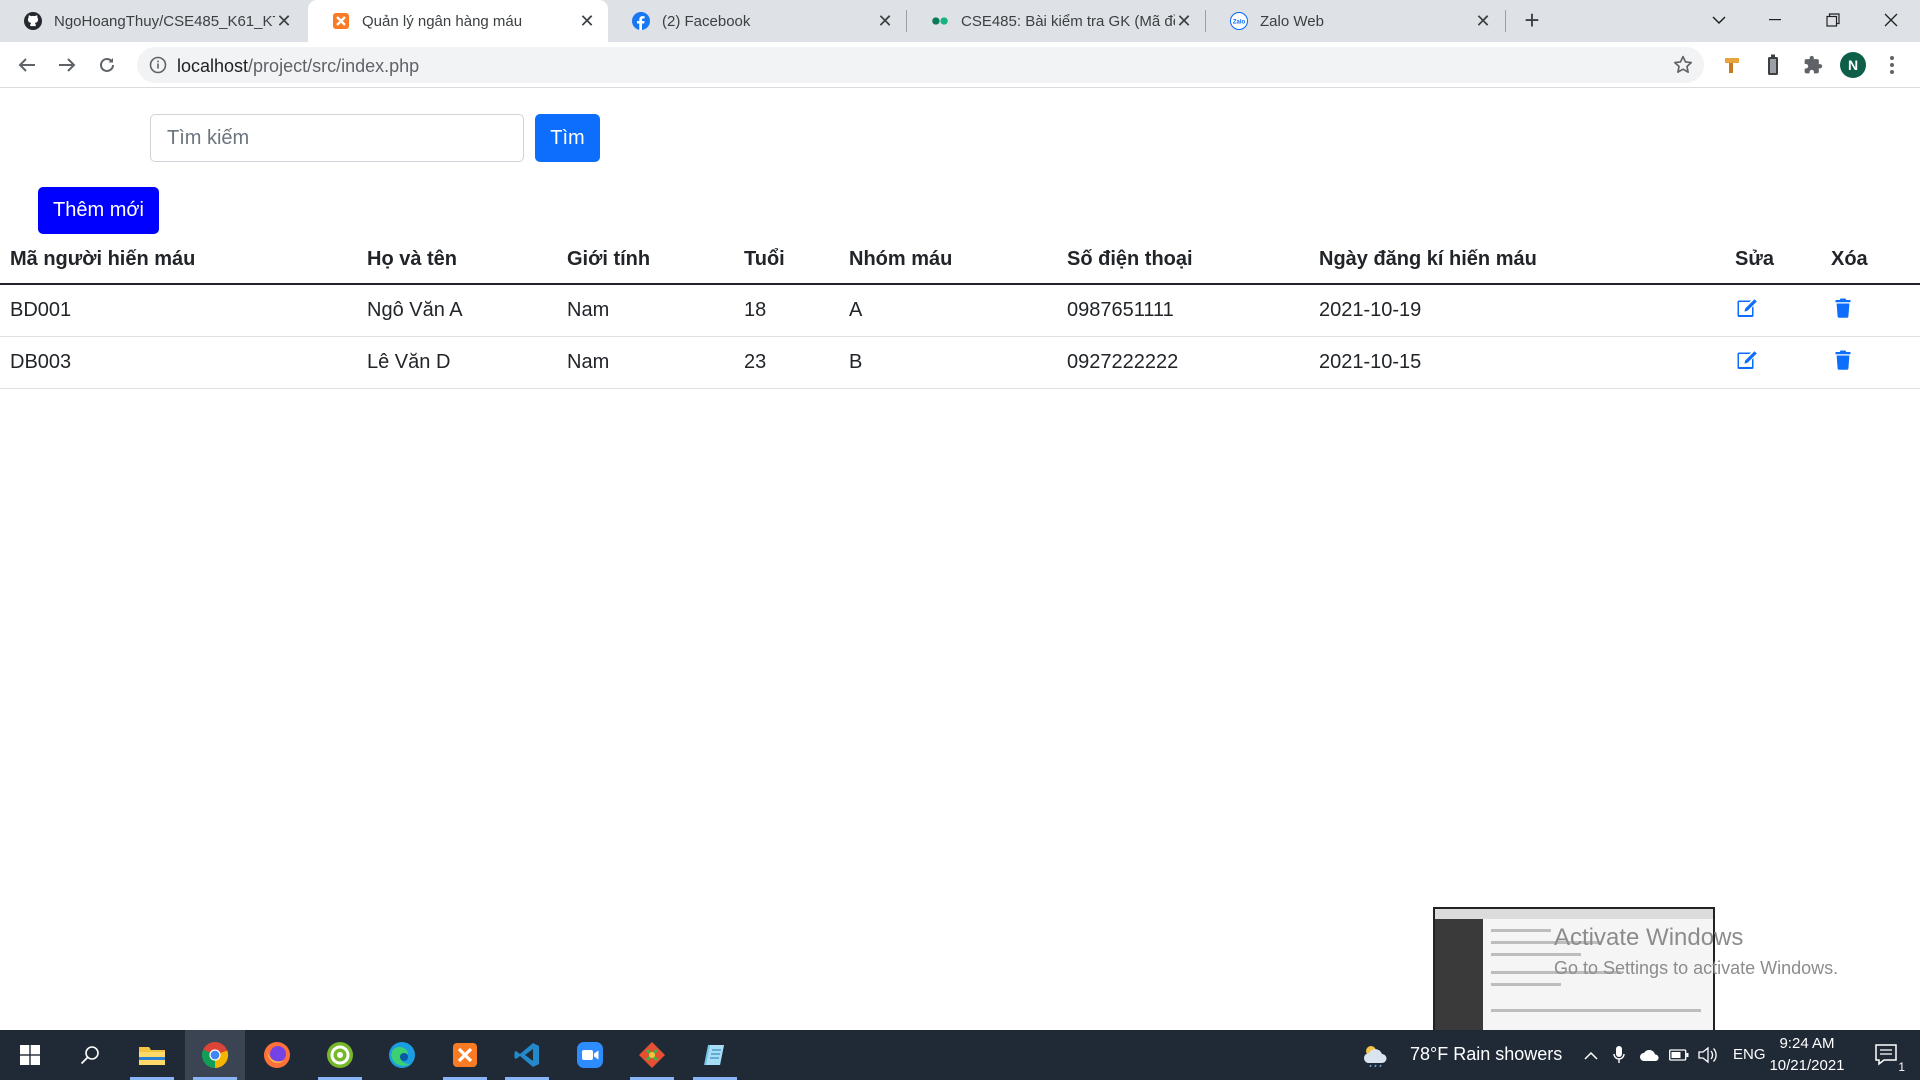  What do you see at coordinates (67, 65) in the screenshot?
I see `forward-icon` at bounding box center [67, 65].